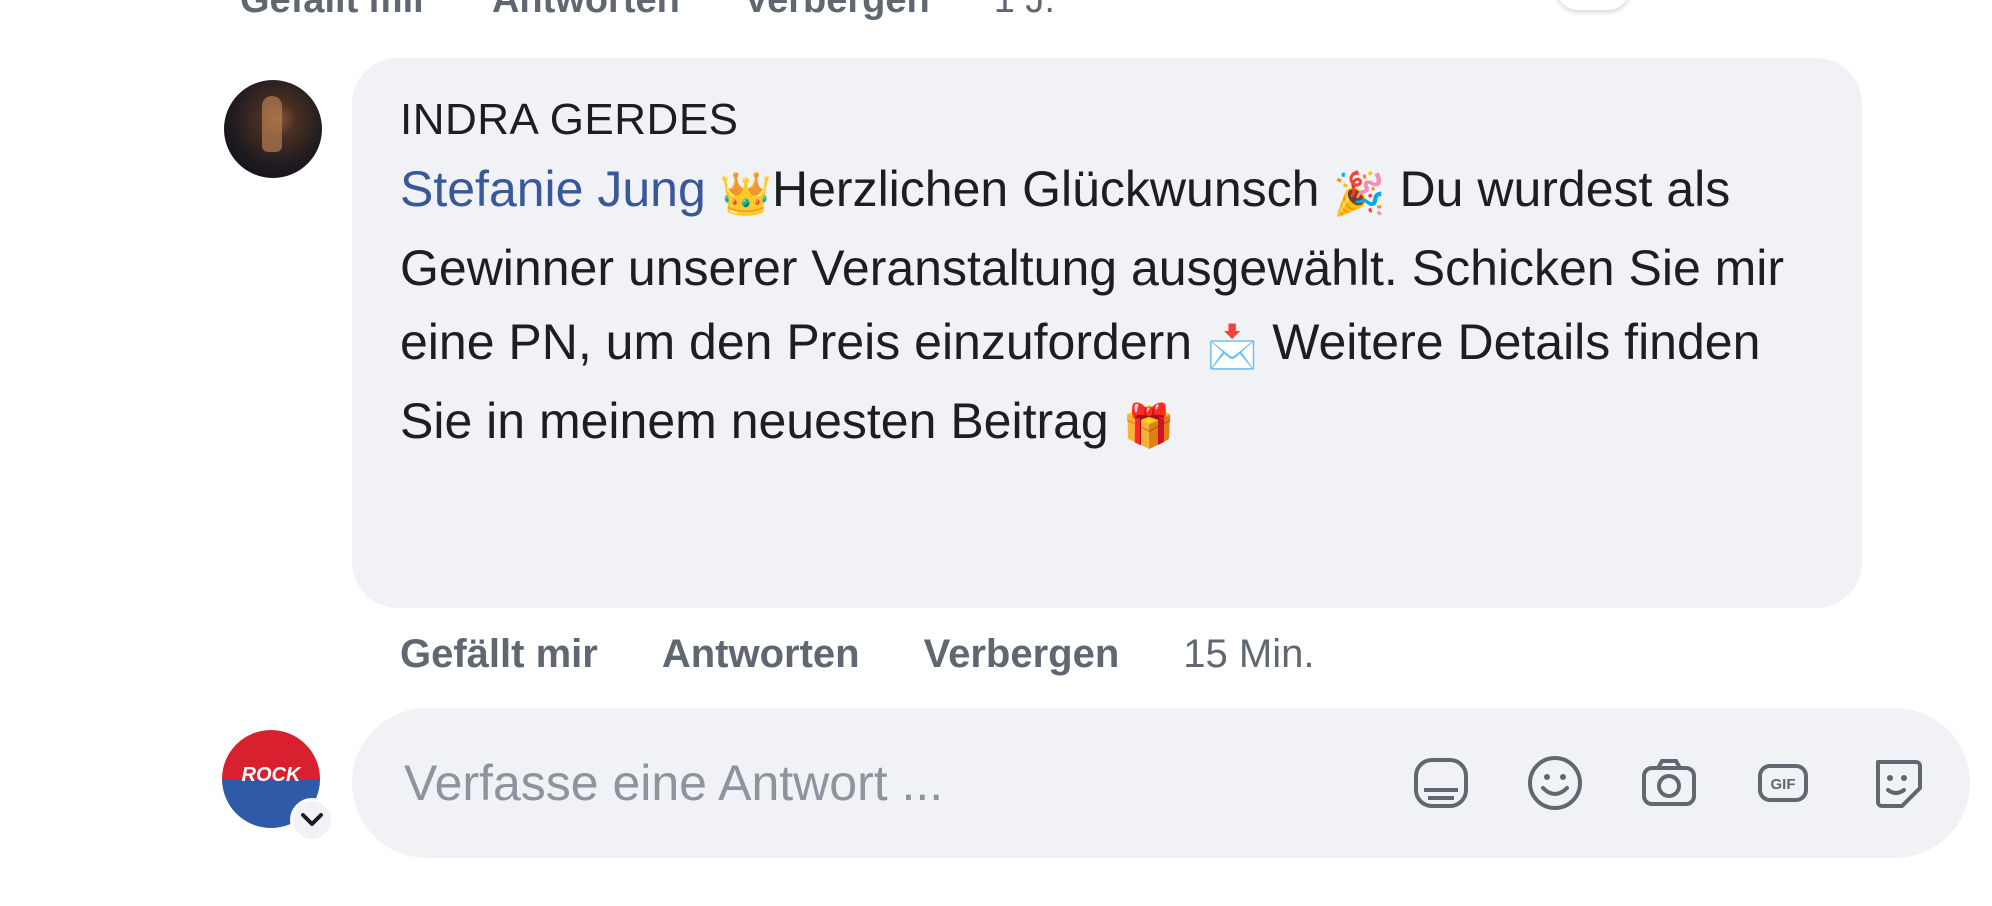  What do you see at coordinates (586, 11) in the screenshot?
I see `previous-reply-link: Antworten` at bounding box center [586, 11].